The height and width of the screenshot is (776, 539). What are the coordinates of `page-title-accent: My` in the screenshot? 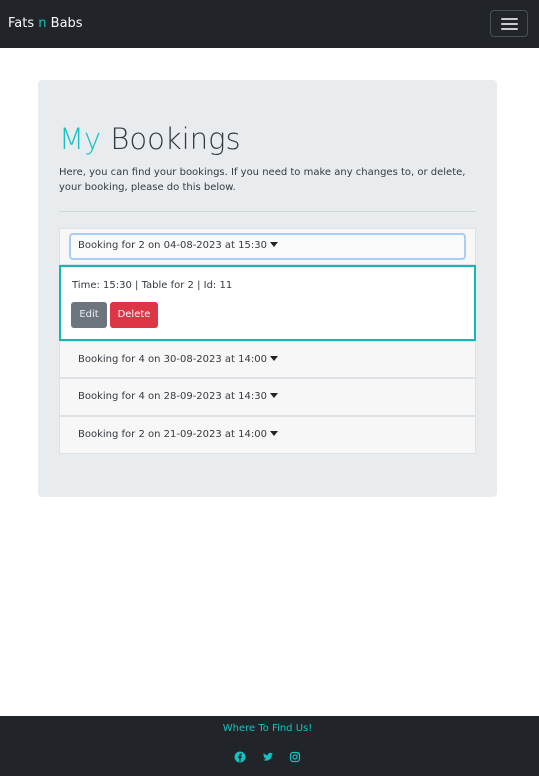 It's located at (80, 139).